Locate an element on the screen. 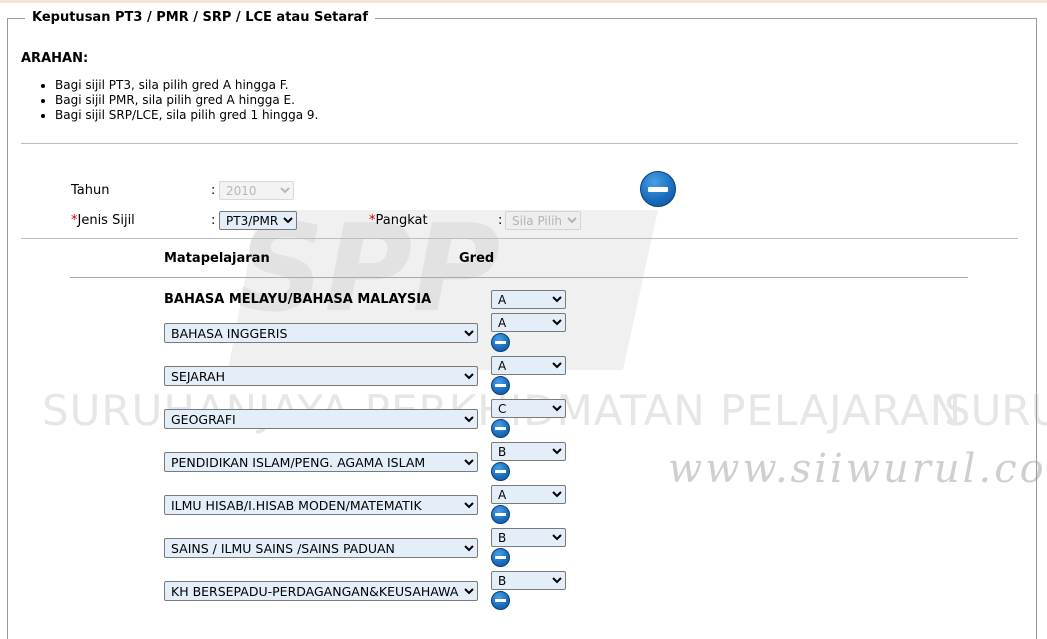 This screenshot has width=1047, height=639. pangkat-text: Pangkat is located at coordinates (401, 220).